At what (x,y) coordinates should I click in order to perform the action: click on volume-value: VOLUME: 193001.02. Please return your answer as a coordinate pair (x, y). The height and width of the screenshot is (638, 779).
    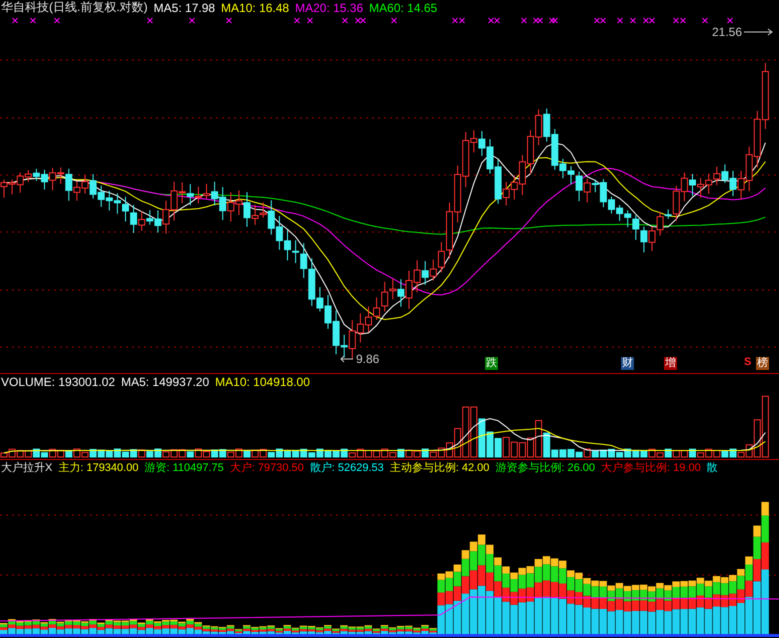
    Looking at the image, I should click on (58, 381).